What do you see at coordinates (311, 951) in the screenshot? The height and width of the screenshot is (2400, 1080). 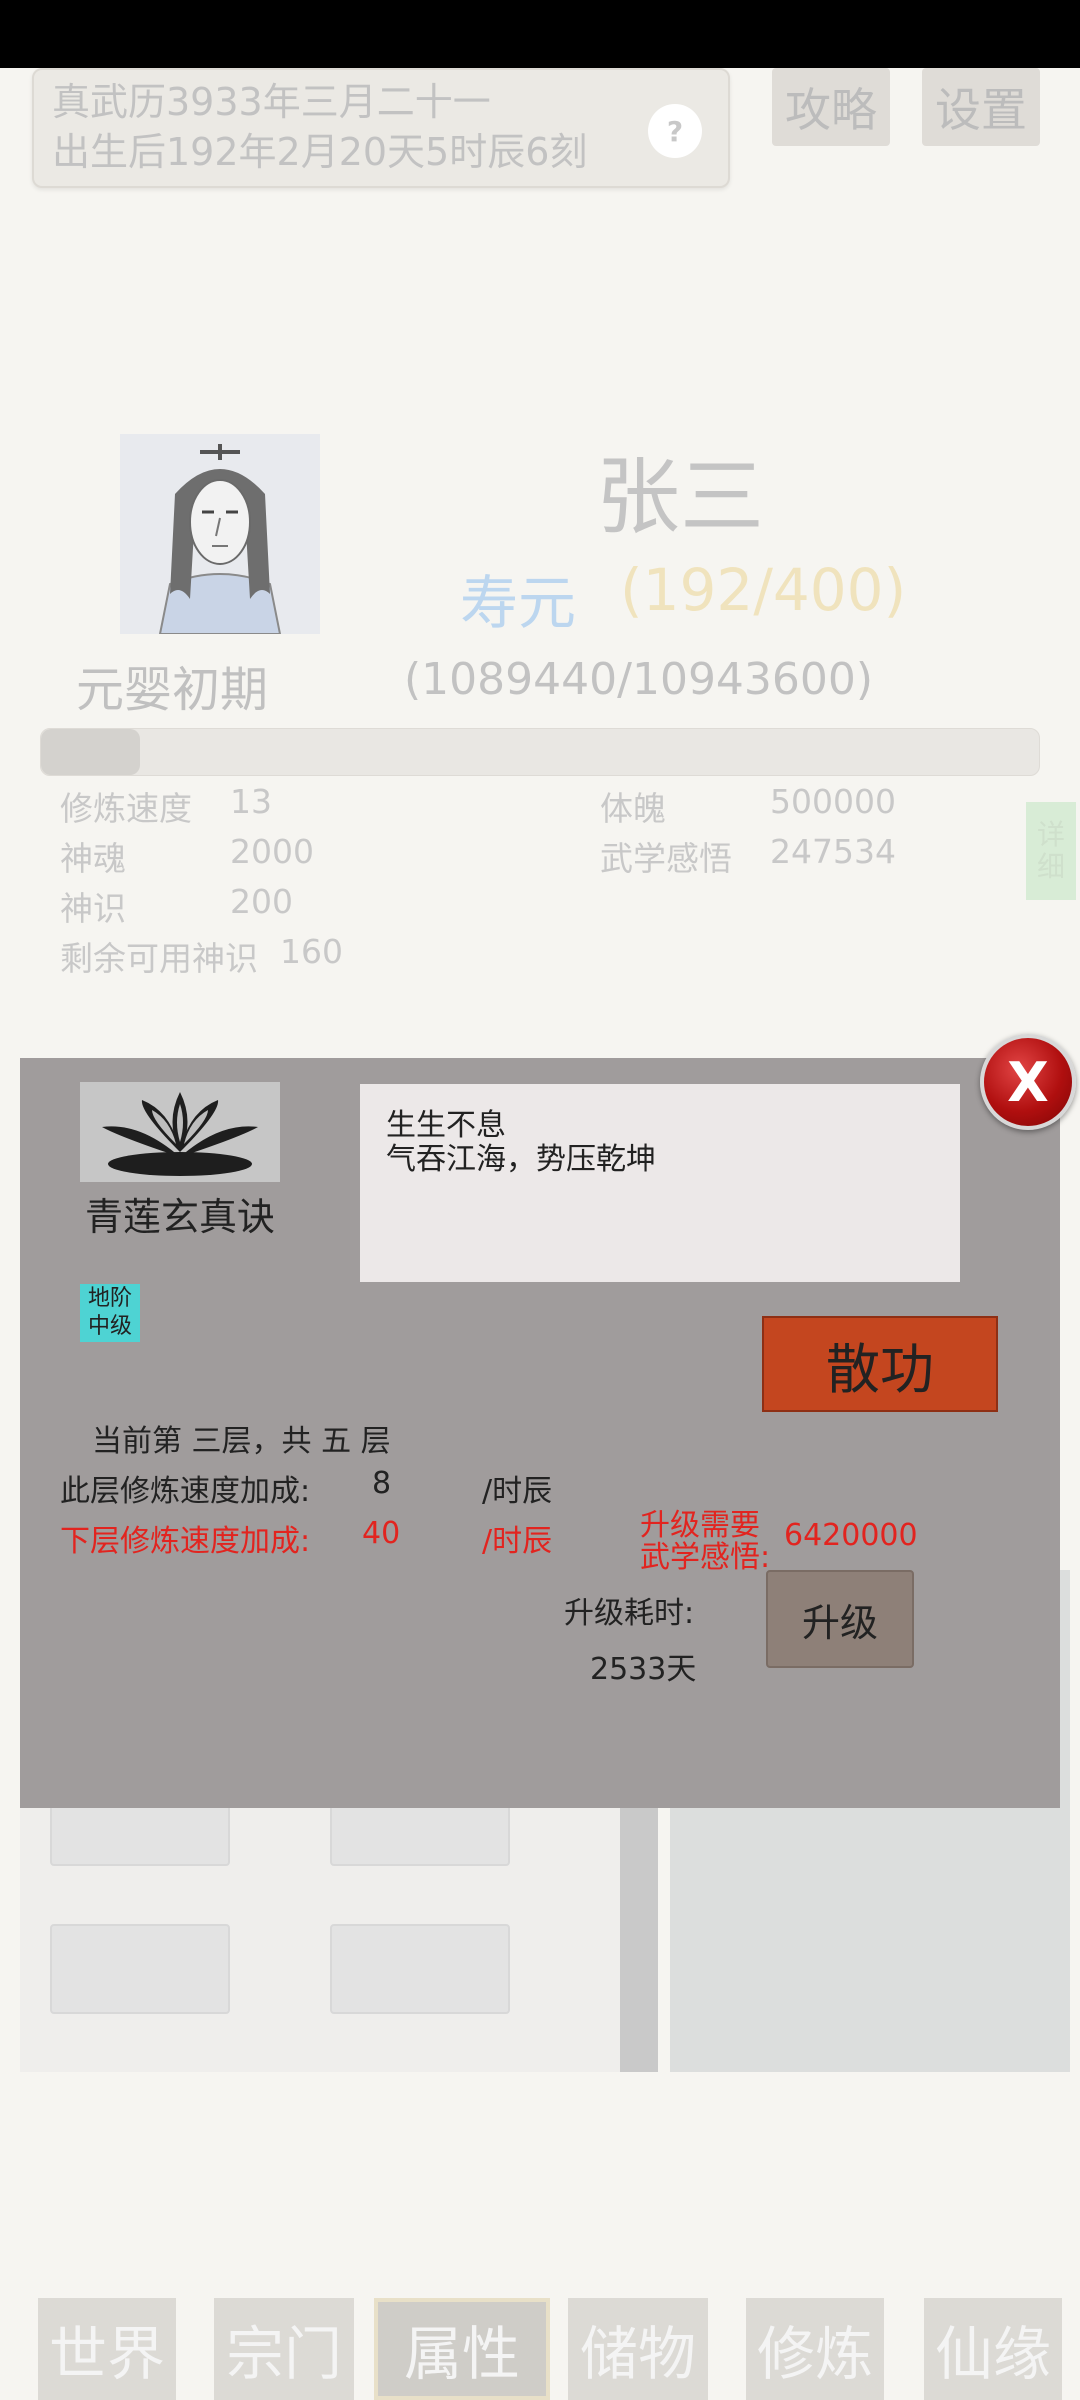 I see `stat-value-free-sense: 160` at bounding box center [311, 951].